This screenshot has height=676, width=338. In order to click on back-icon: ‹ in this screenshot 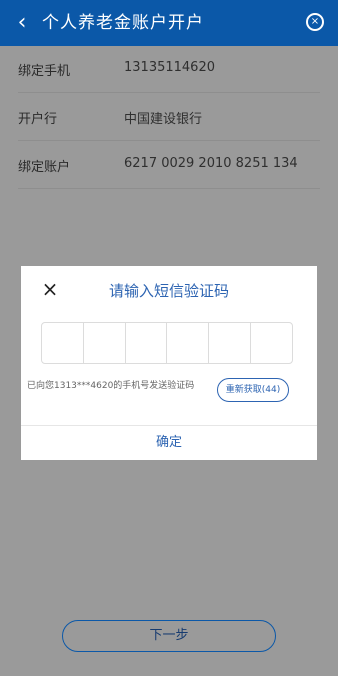, I will do `click(22, 23)`.